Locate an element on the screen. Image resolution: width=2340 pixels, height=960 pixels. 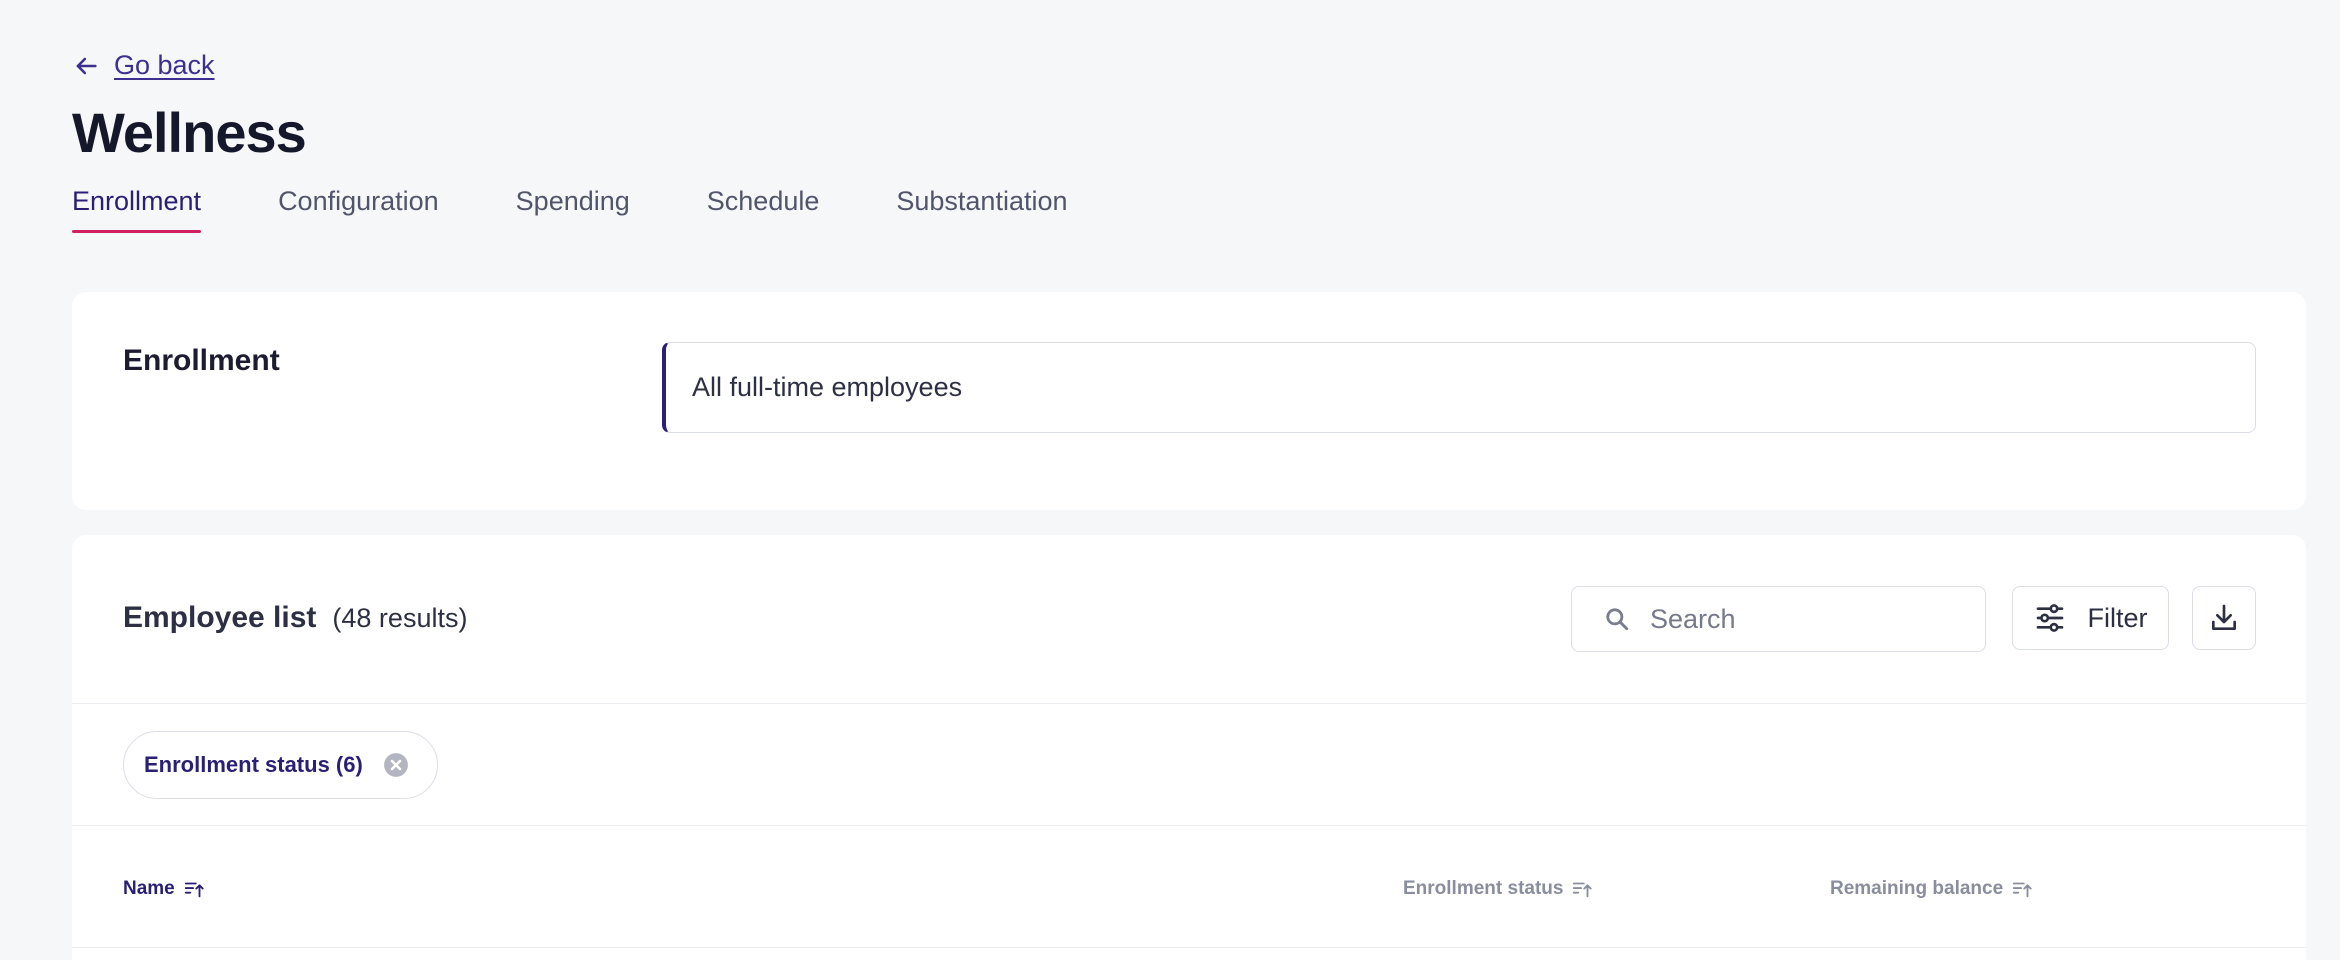
tab-substantiation: Substantiation is located at coordinates (981, 209).